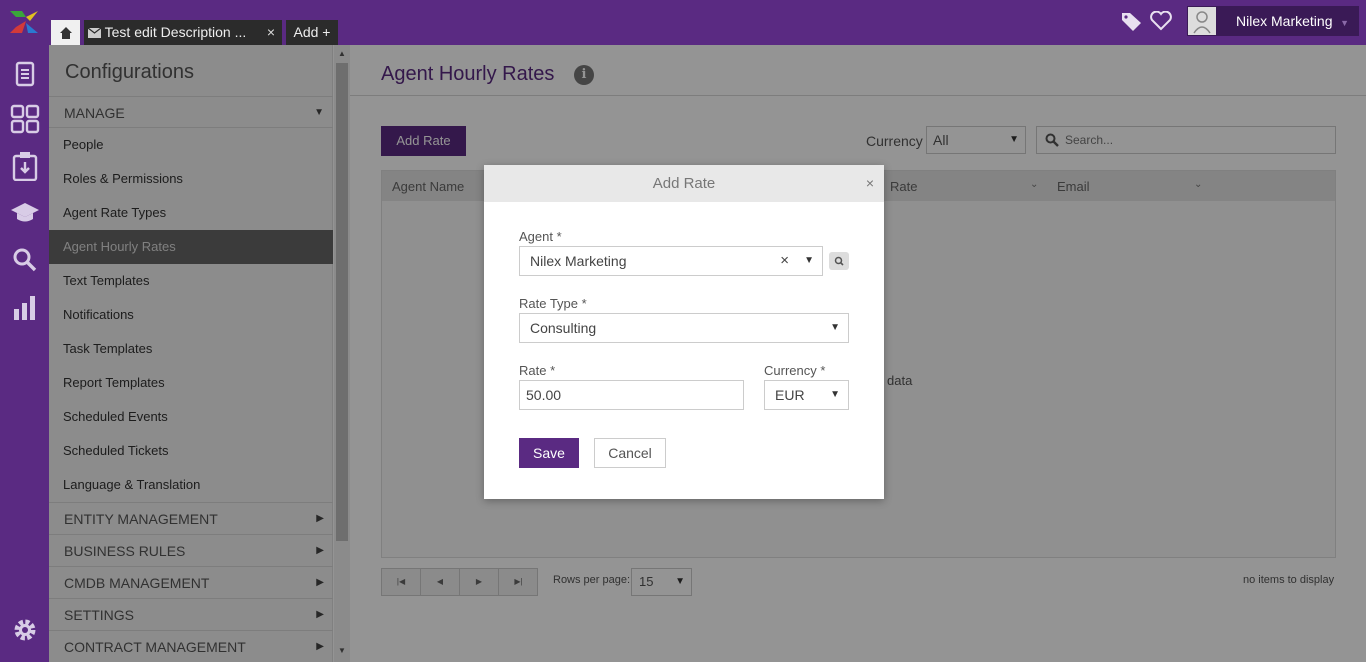 The width and height of the screenshot is (1366, 663). I want to click on rate-type-label: Rate Type *, so click(553, 303).